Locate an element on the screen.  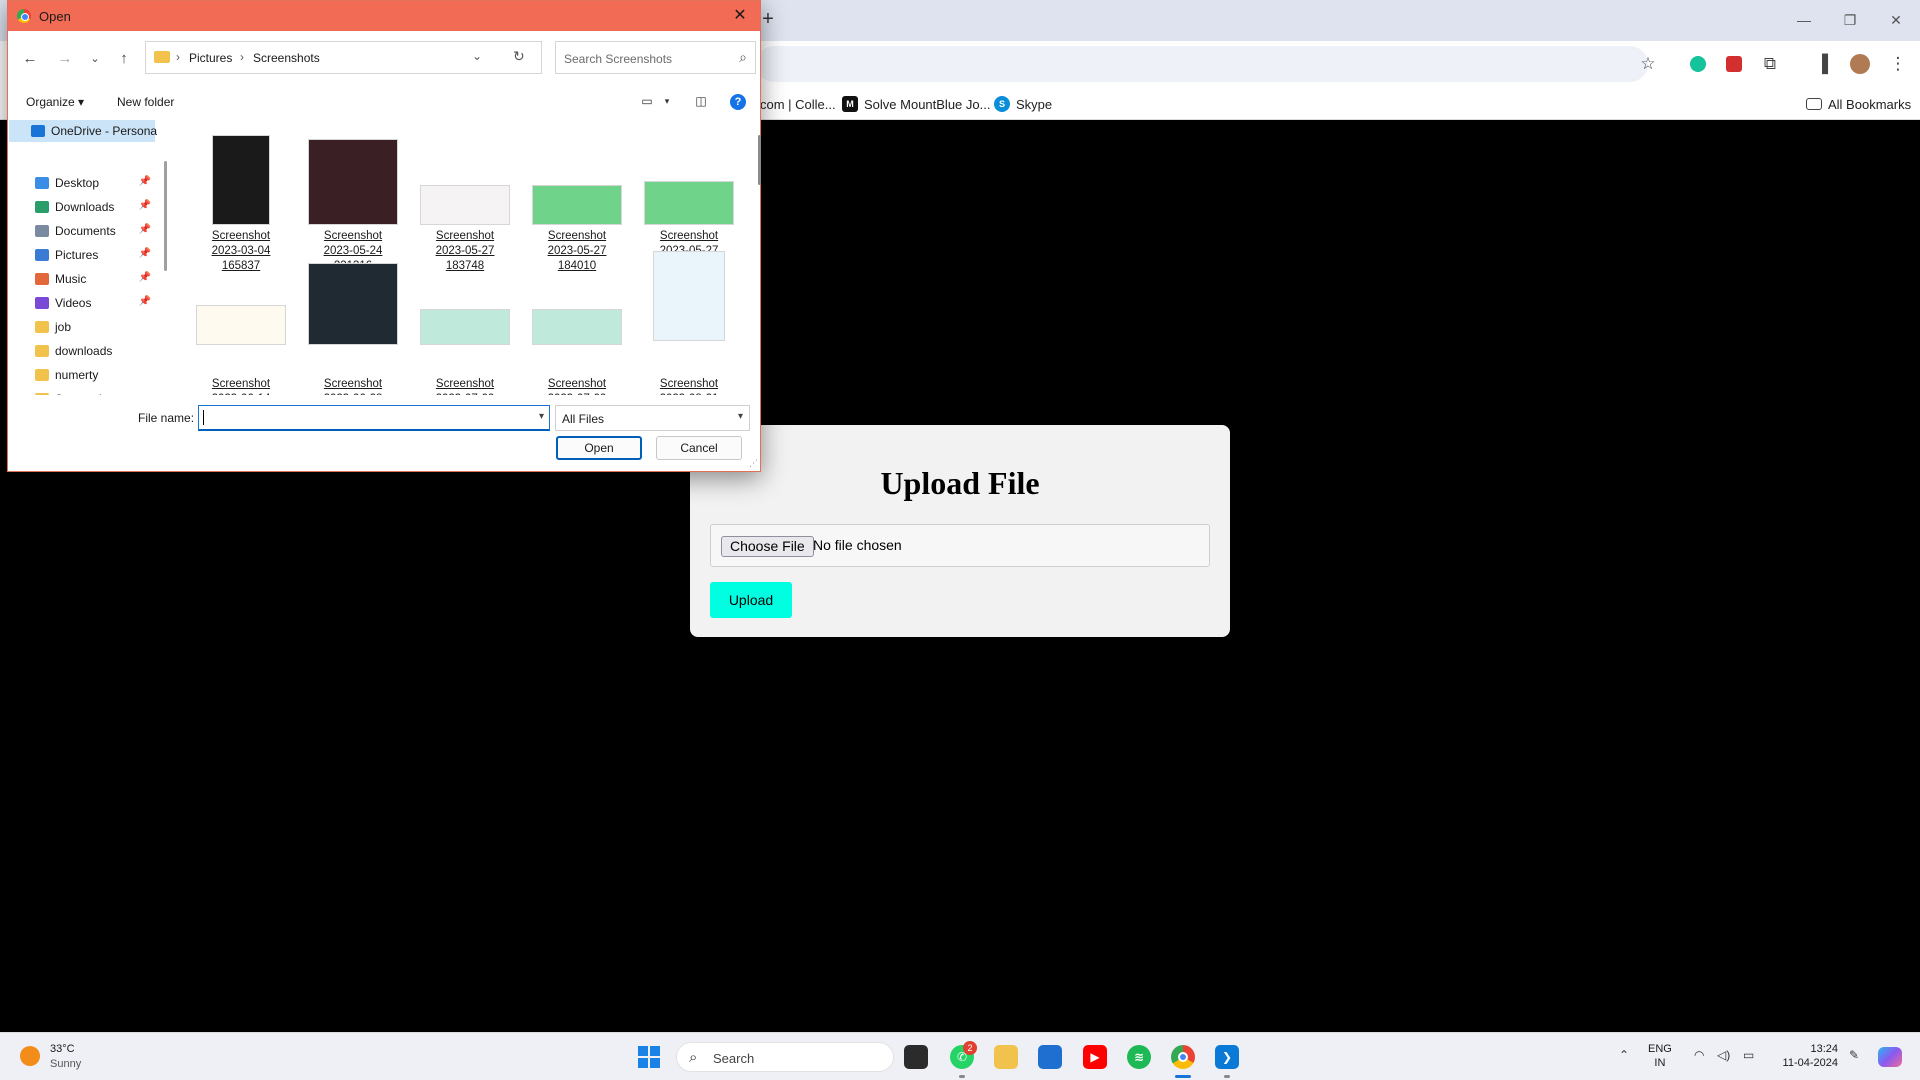
file-input: Choose File No file chosen is located at coordinates (960, 545).